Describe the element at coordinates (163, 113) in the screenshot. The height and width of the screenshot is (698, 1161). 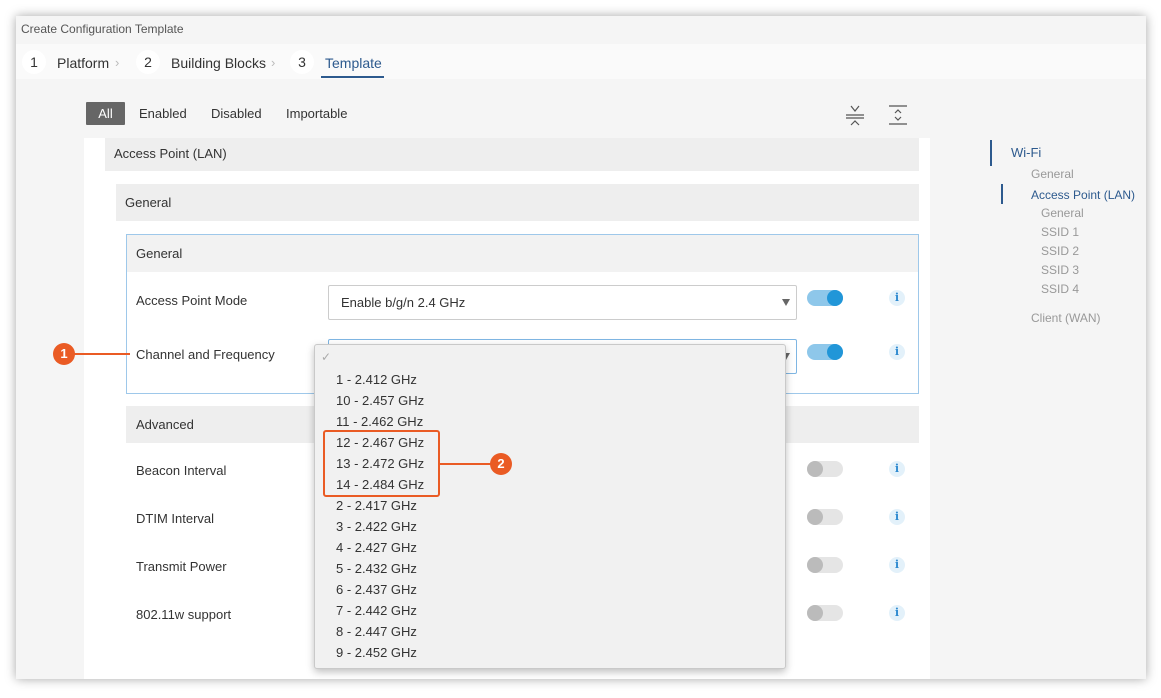
I see `filter-enabled-button: Enabled` at that location.